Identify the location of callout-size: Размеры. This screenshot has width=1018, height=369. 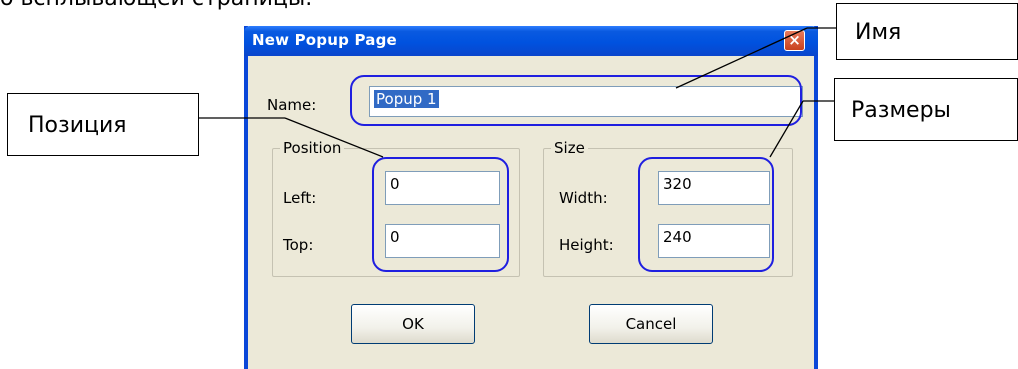
(926, 109).